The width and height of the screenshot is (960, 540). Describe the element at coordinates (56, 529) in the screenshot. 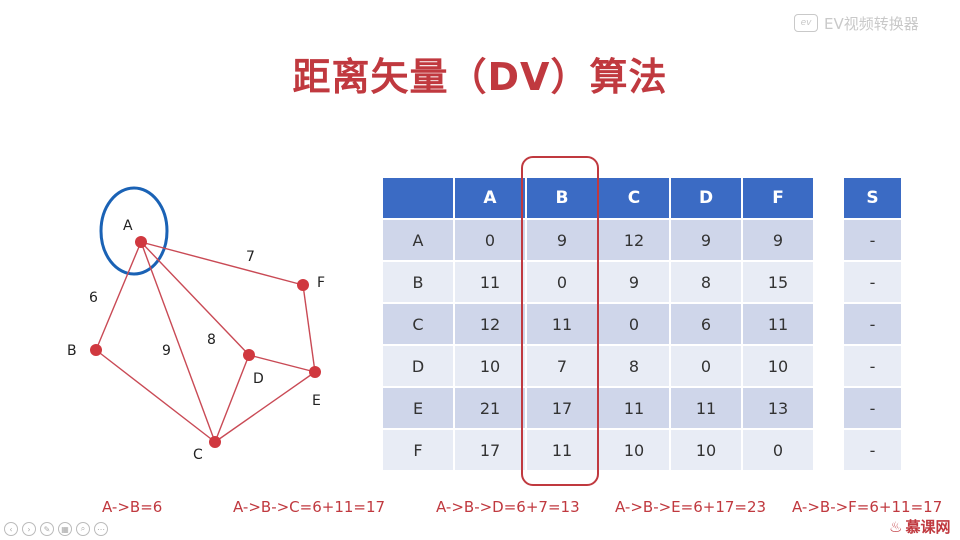

I see `slideshow-controls: ‹ › ✎ ▦ ⌕ ⋯` at that location.